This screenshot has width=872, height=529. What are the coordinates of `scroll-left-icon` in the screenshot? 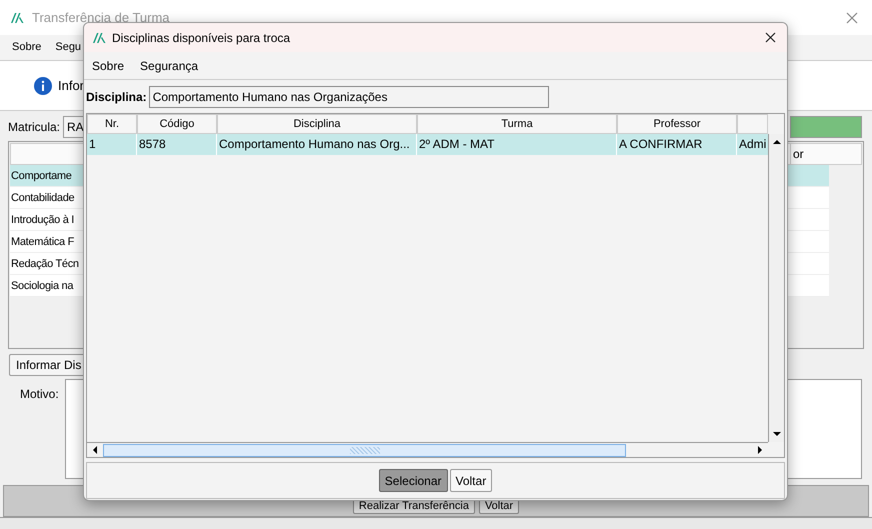 It's located at (95, 450).